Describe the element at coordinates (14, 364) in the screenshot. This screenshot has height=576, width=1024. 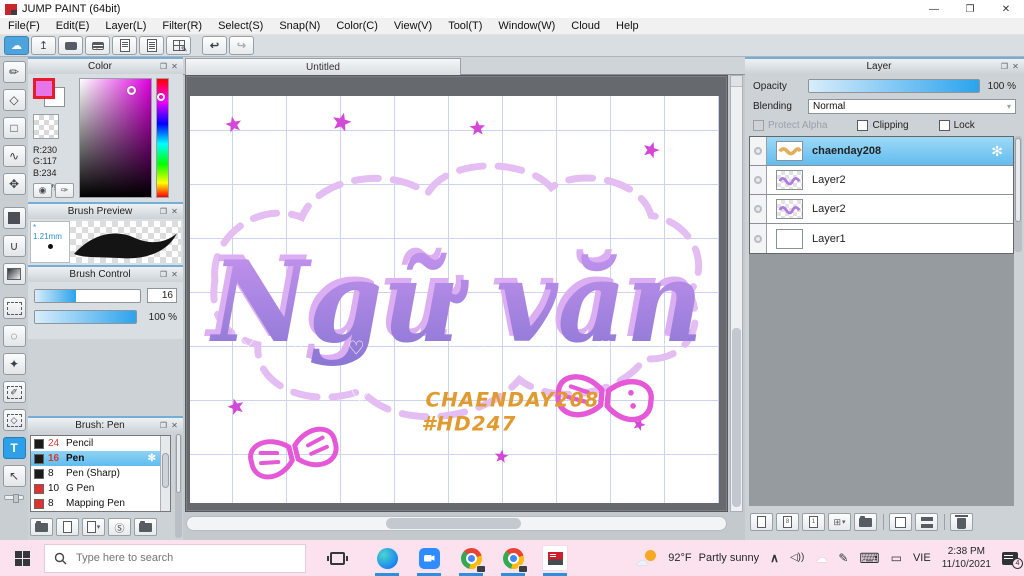
I see `magic-wand-tool: ✦` at that location.